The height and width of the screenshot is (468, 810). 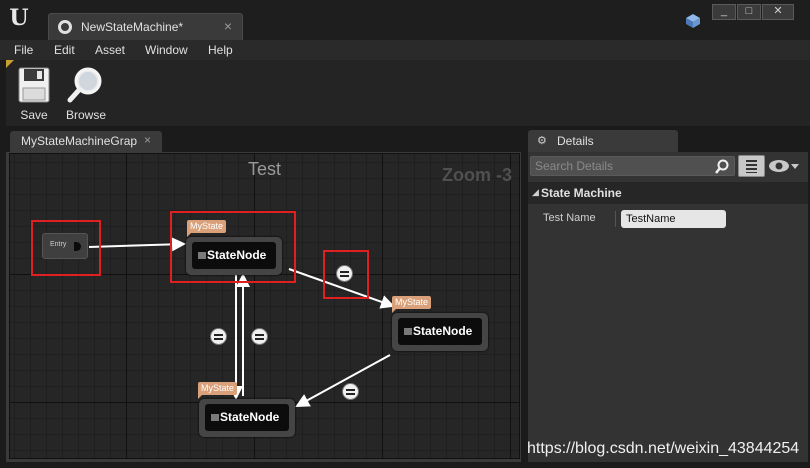 What do you see at coordinates (65, 27) in the screenshot?
I see `state-machine-asset-icon` at bounding box center [65, 27].